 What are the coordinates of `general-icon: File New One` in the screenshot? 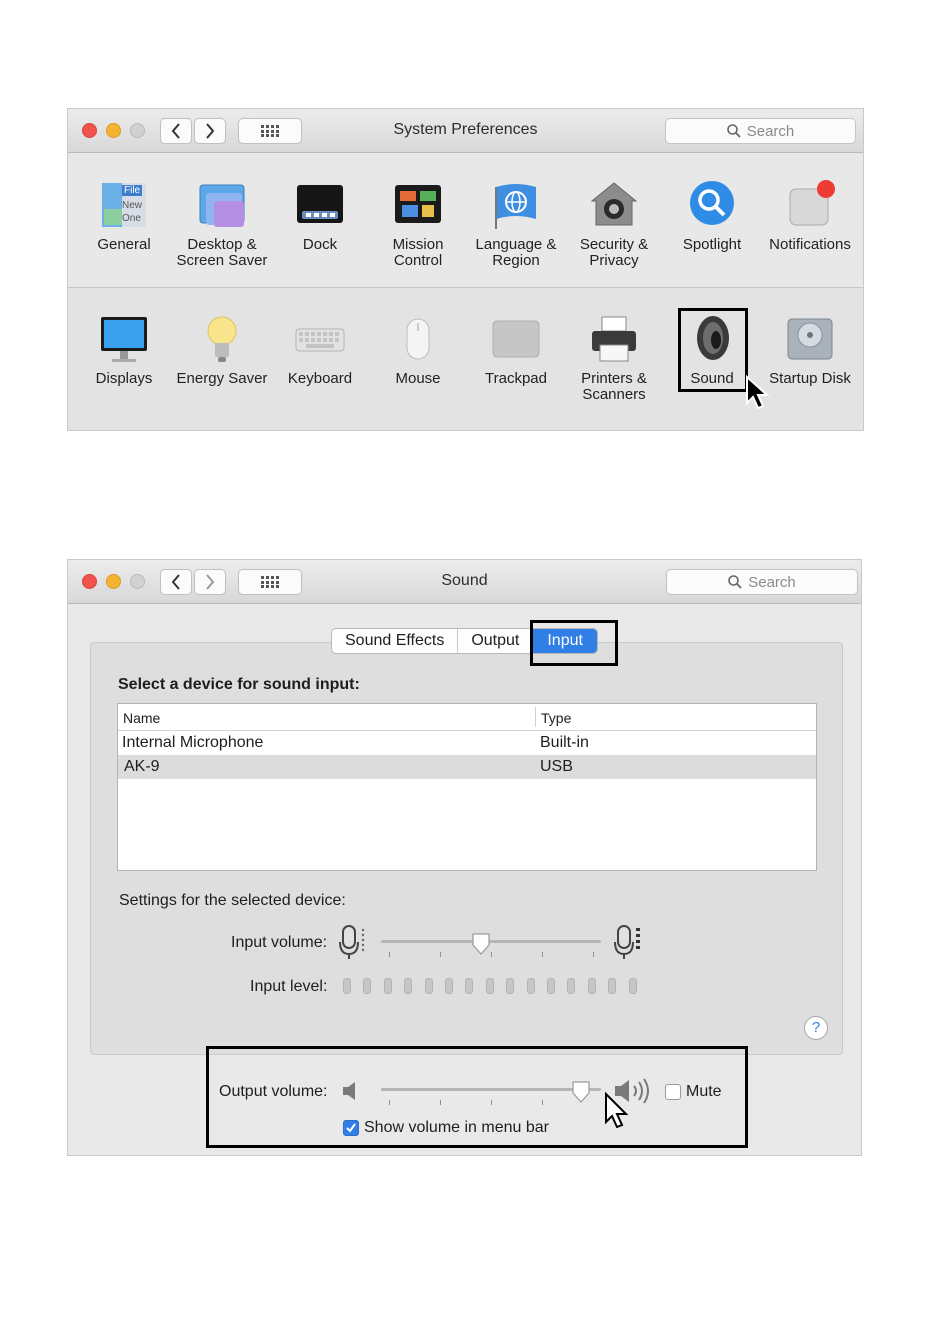 It's located at (124, 205).